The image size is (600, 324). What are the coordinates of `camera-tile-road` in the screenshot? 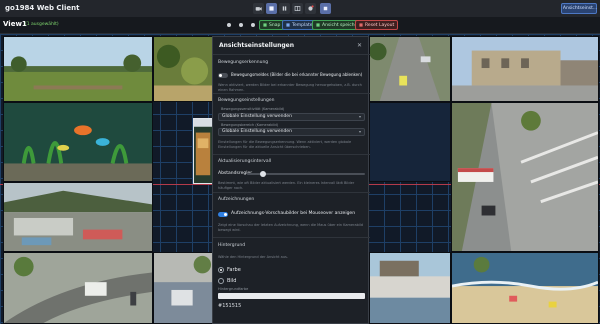 It's located at (78, 288).